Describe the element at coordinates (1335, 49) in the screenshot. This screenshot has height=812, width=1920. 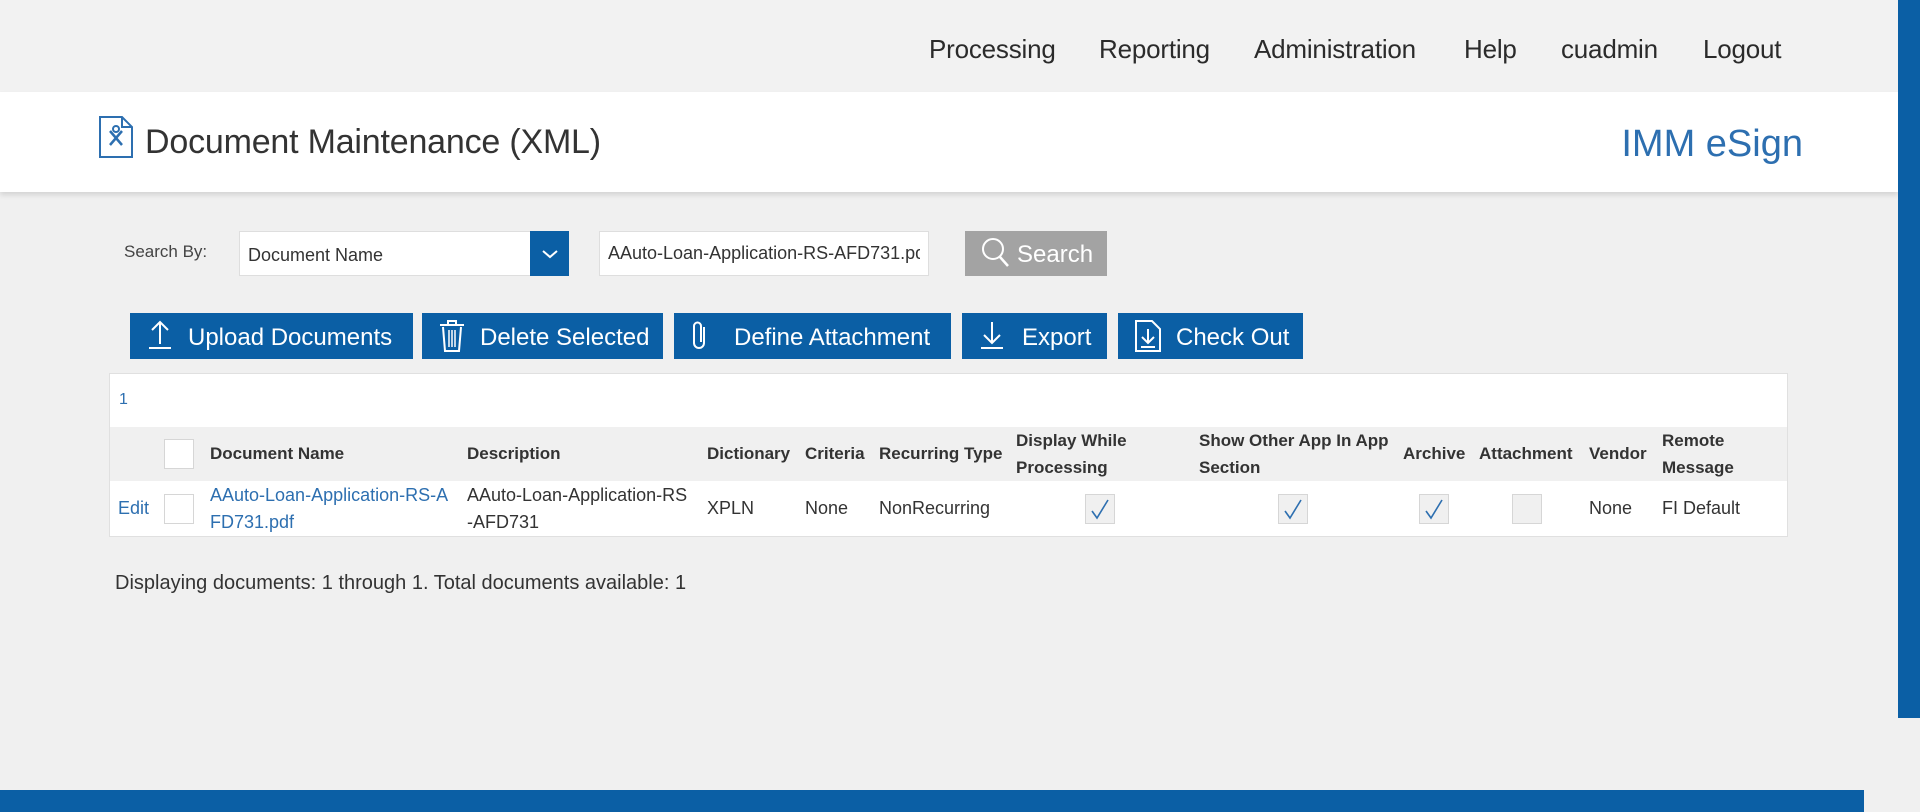
I see `nav-administration: Administration` at that location.